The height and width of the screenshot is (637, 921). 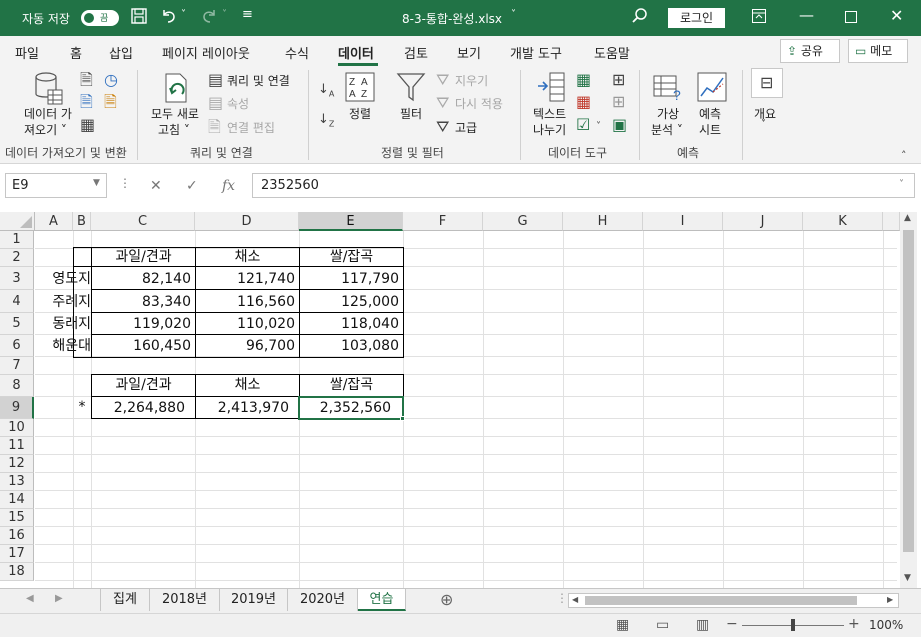 What do you see at coordinates (466, 127) in the screenshot?
I see `advanced-button: 고급` at bounding box center [466, 127].